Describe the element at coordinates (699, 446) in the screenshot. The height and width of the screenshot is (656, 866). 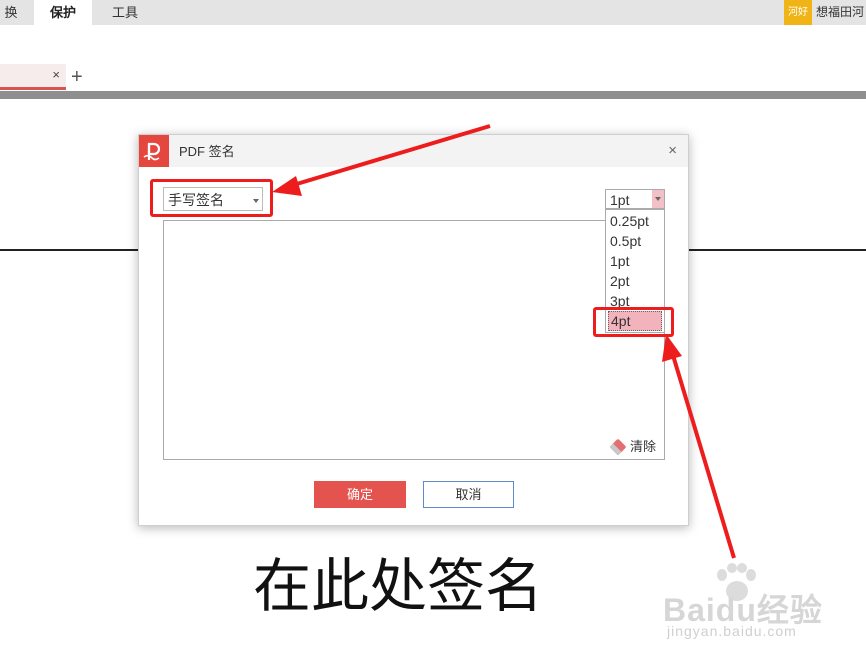
I see `annotation-arrow-to-4pt` at that location.